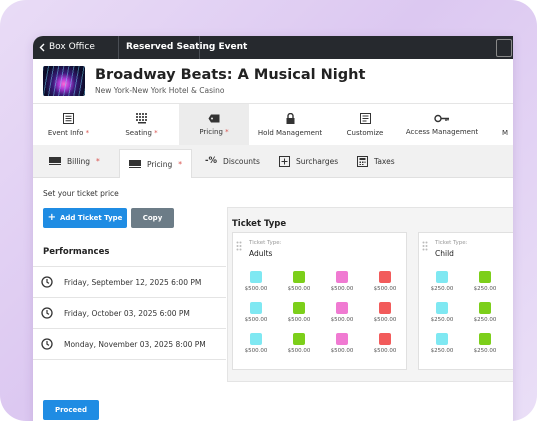 This screenshot has height=421, width=537. I want to click on tab-hold-management: Hold Management, so click(290, 125).